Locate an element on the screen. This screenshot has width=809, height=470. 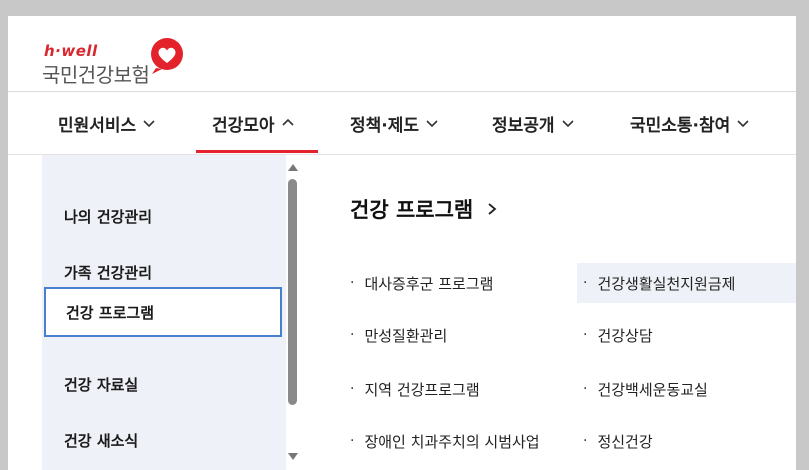
sidebar-item-label: 건강 자료실 is located at coordinates (101, 384).